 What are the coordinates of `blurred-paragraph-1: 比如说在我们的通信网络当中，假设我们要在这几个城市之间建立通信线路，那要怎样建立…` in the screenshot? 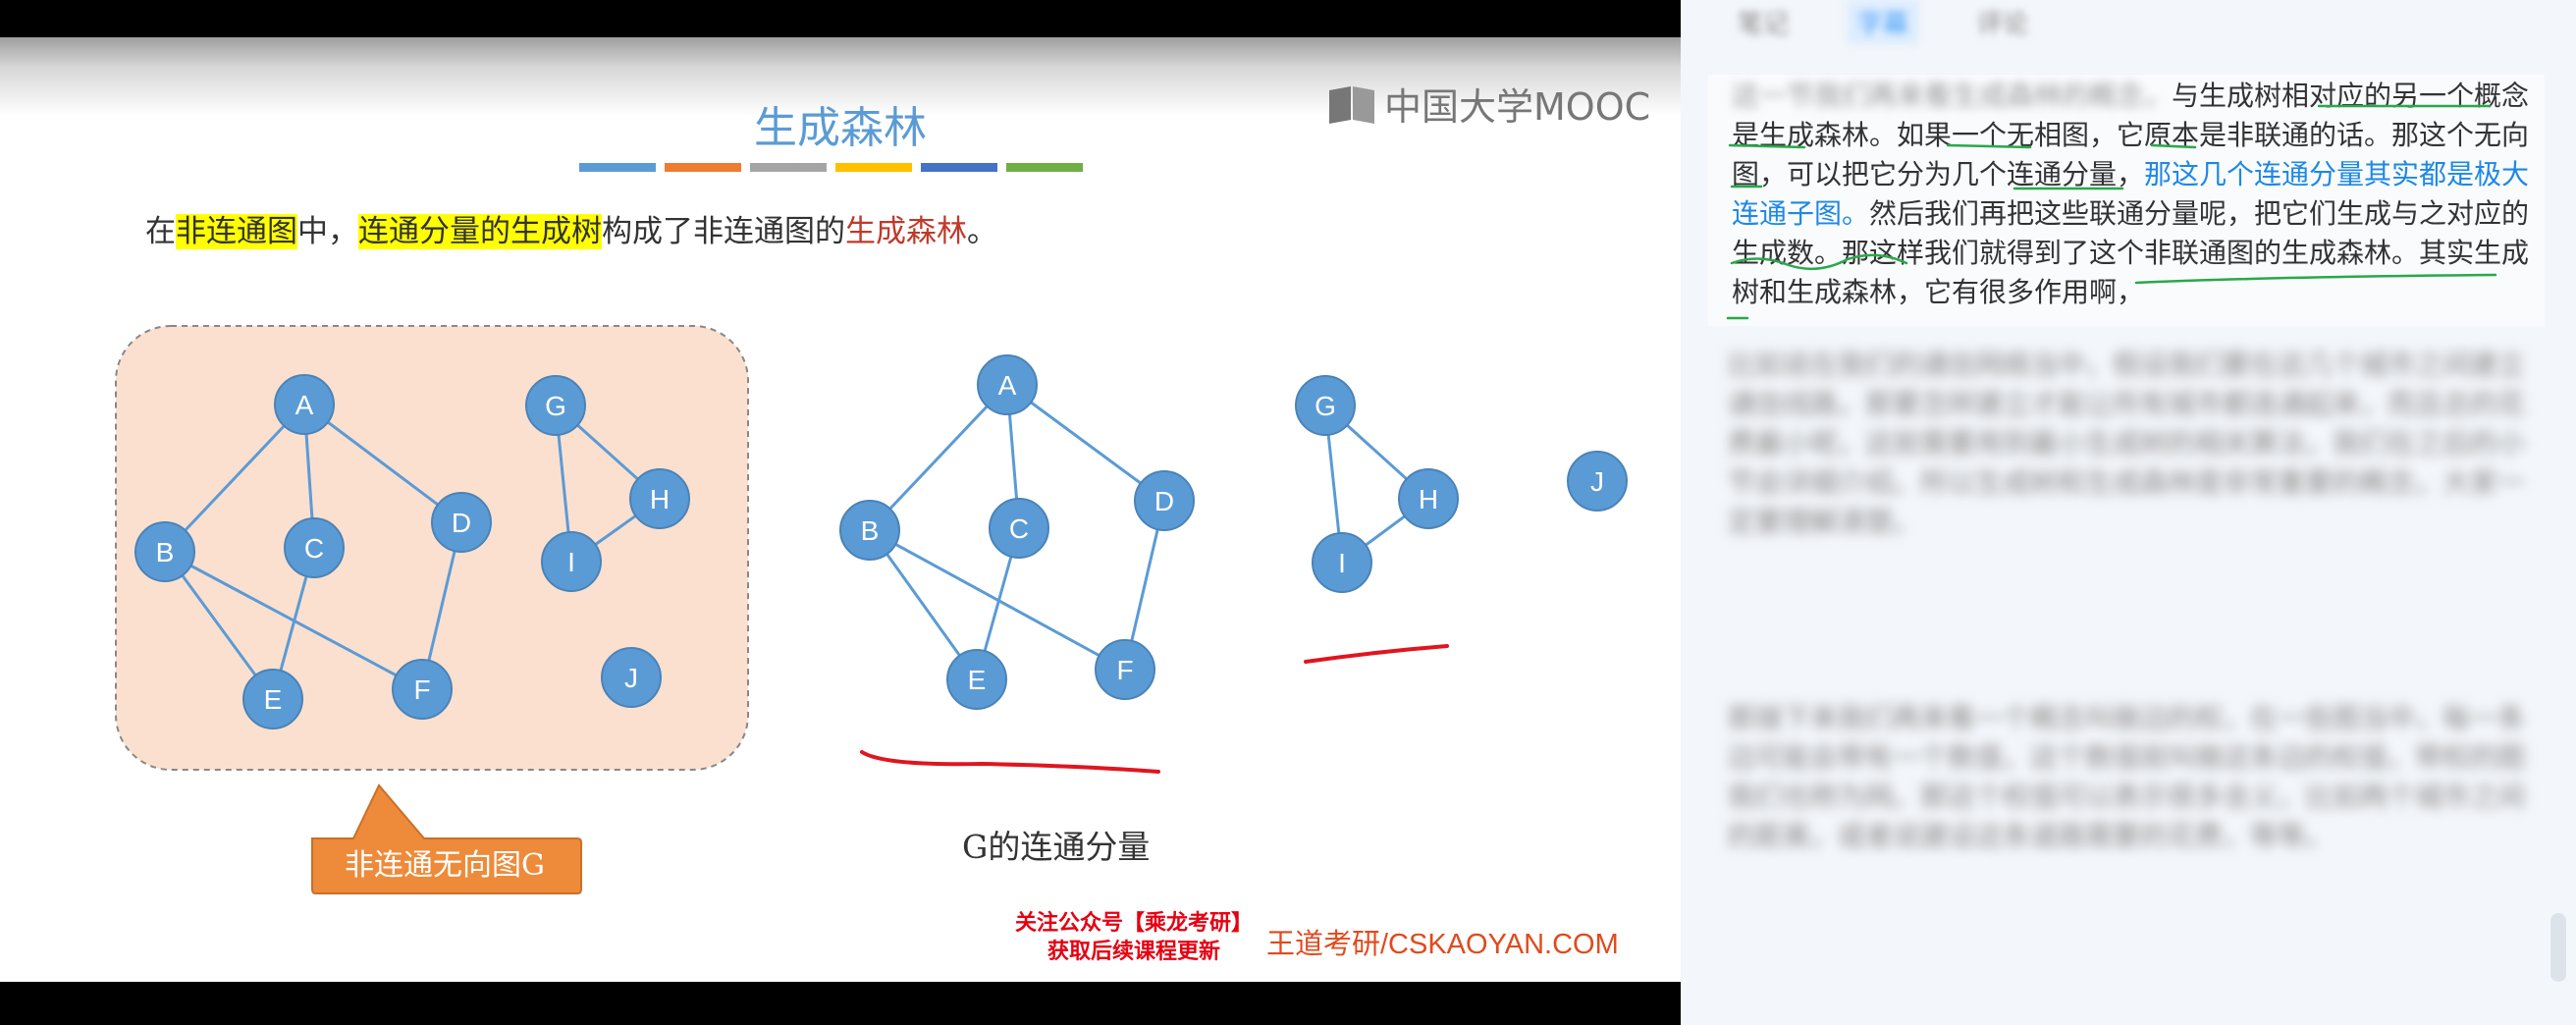 It's located at (2127, 443).